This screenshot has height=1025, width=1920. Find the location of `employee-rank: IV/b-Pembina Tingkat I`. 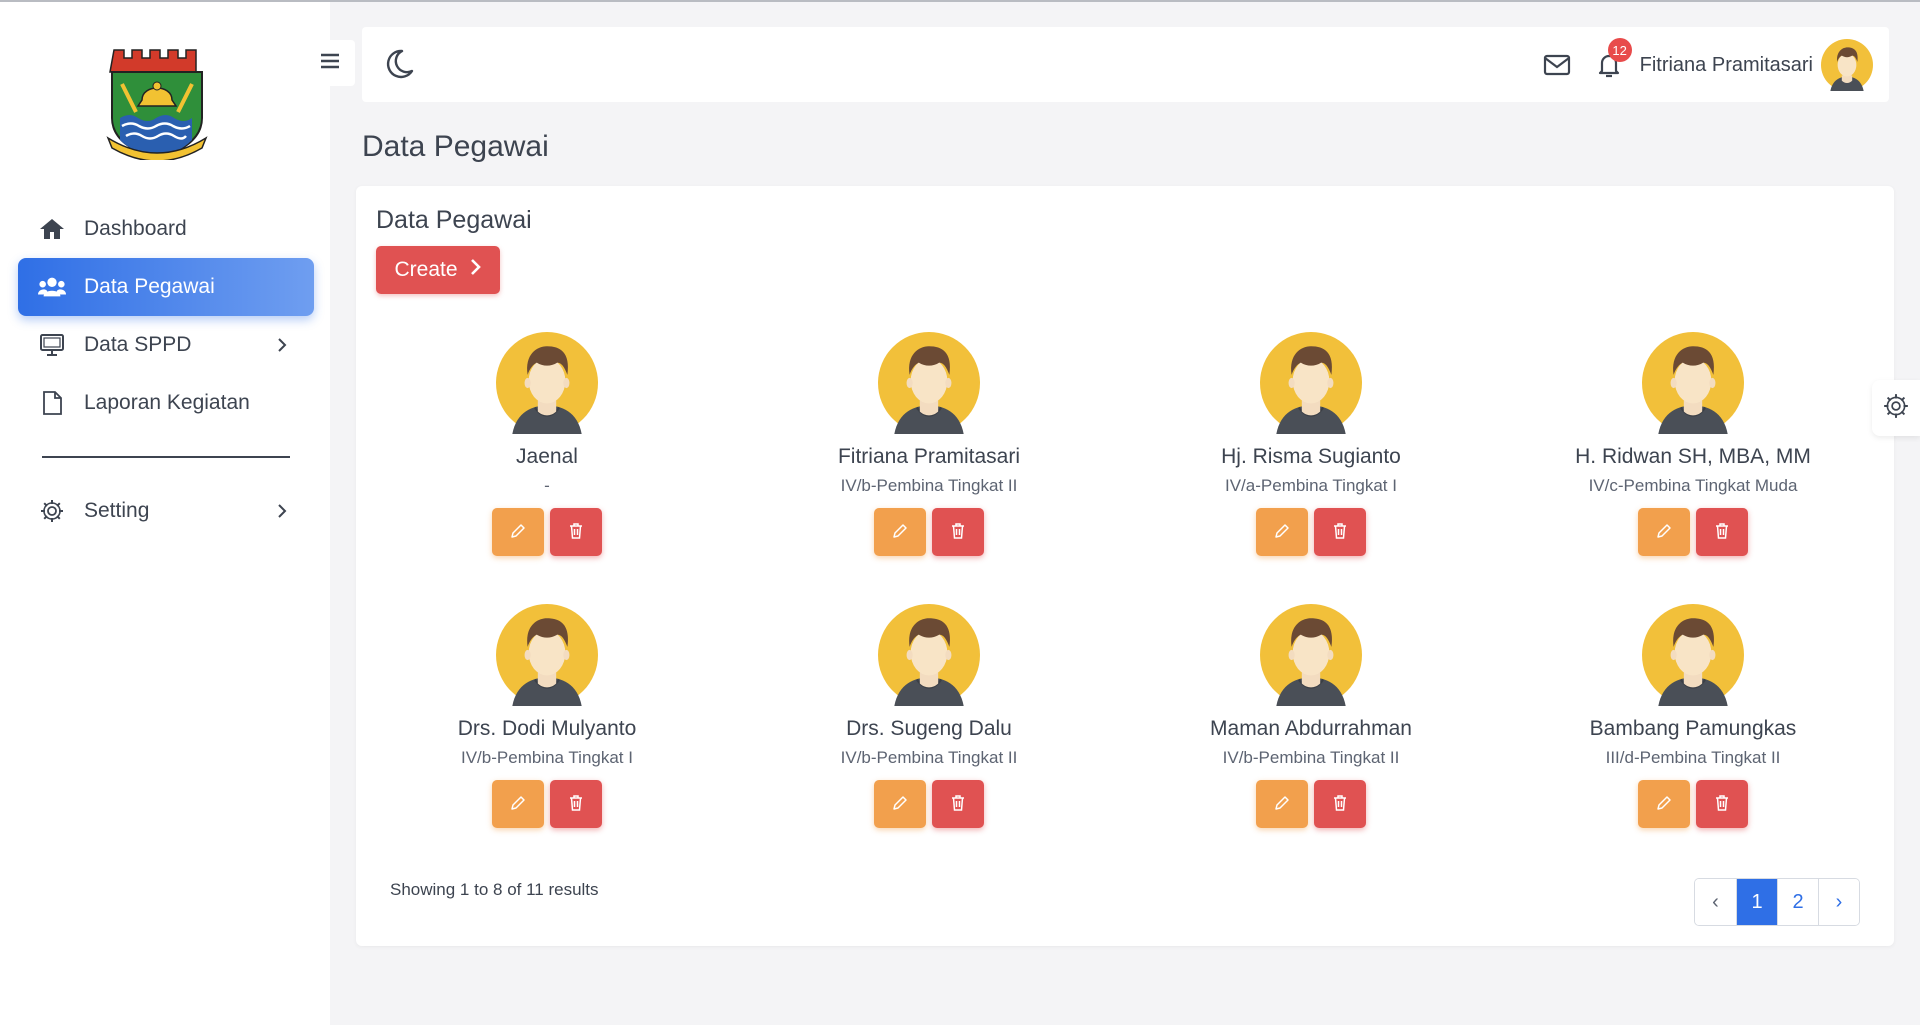

employee-rank: IV/b-Pembina Tingkat I is located at coordinates (547, 757).